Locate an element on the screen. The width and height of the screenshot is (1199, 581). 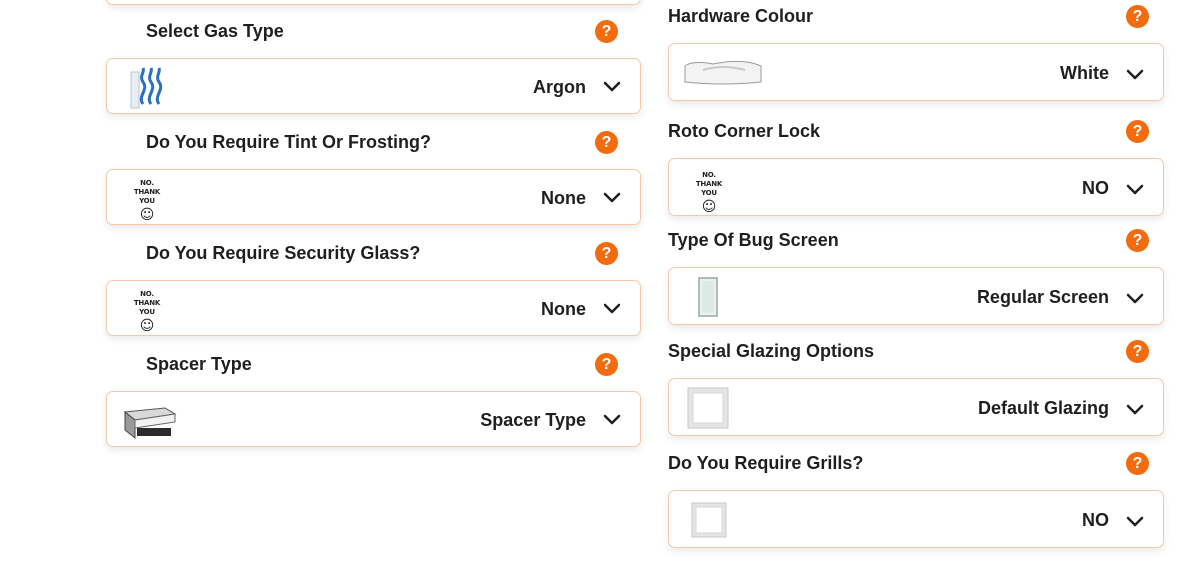
hardware-colour-value: White is located at coordinates (1084, 73).